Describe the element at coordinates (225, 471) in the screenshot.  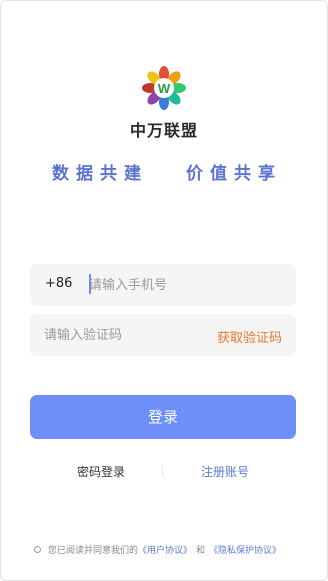
I see `register-link: 注册账号` at that location.